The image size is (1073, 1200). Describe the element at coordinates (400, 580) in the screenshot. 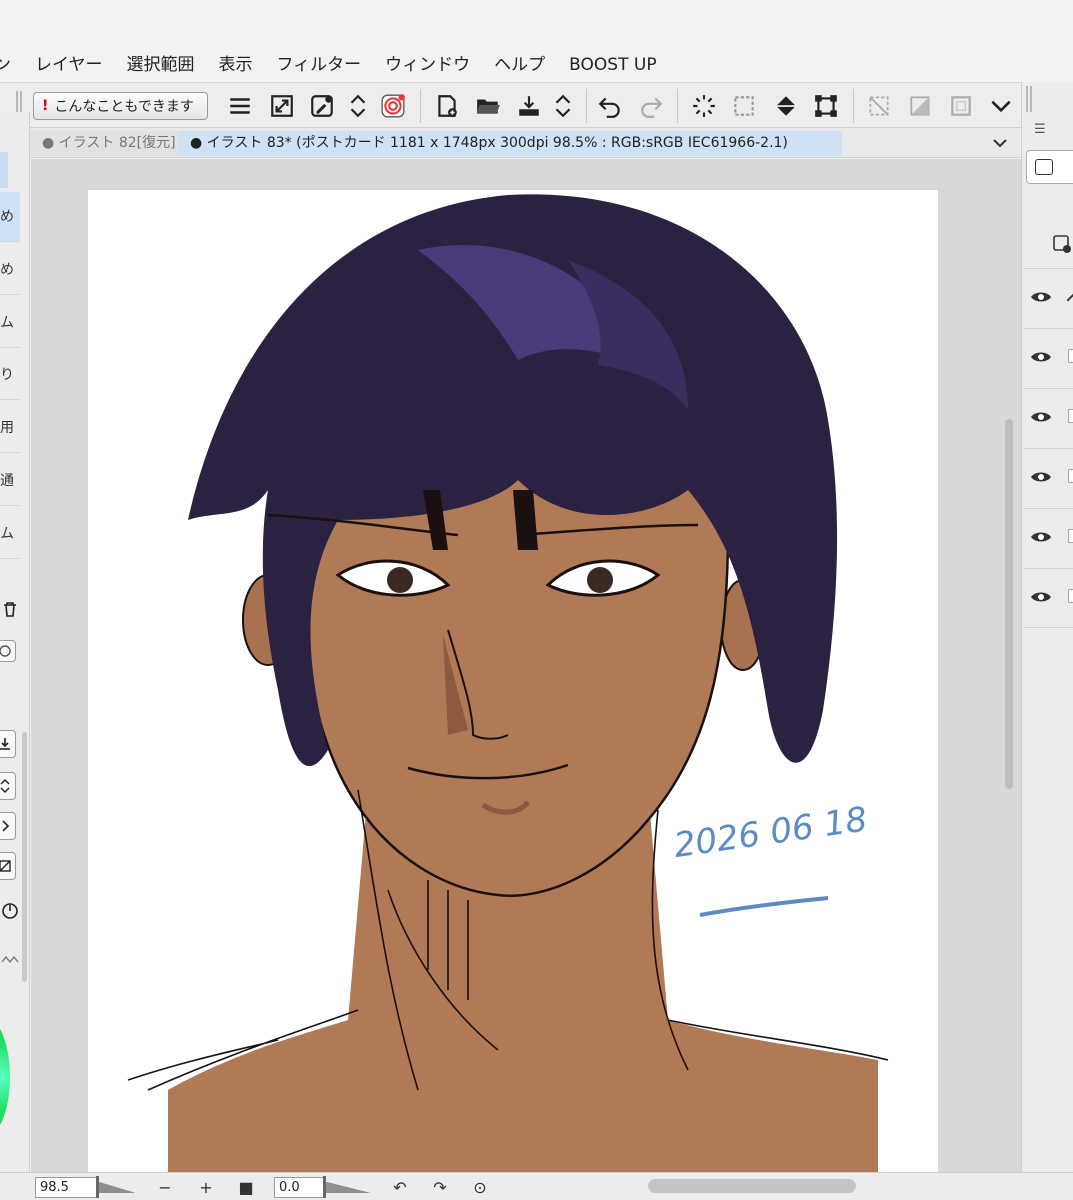

I see `left-iris` at that location.